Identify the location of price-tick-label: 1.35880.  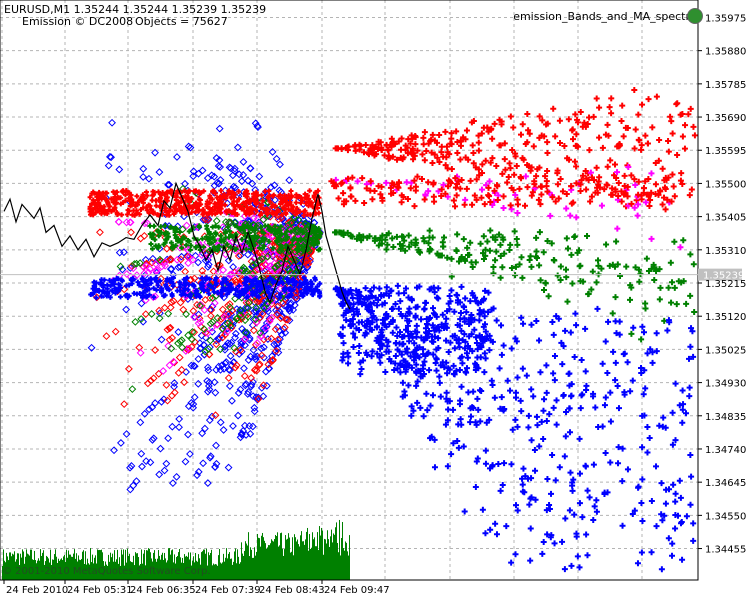
(725, 52).